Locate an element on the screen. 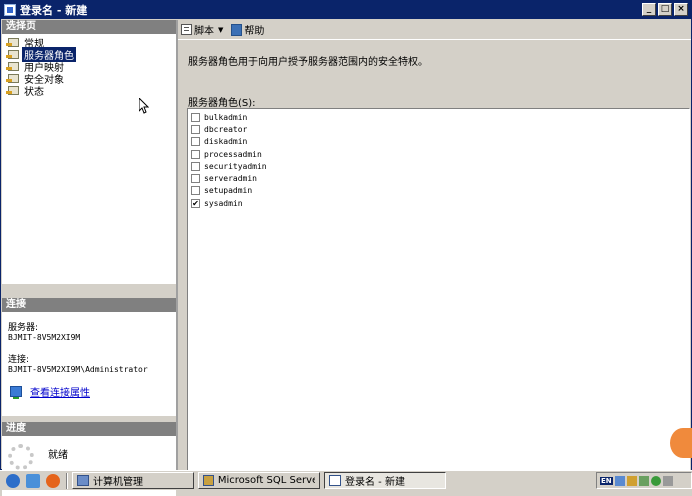  help-icon is located at coordinates (237, 29).